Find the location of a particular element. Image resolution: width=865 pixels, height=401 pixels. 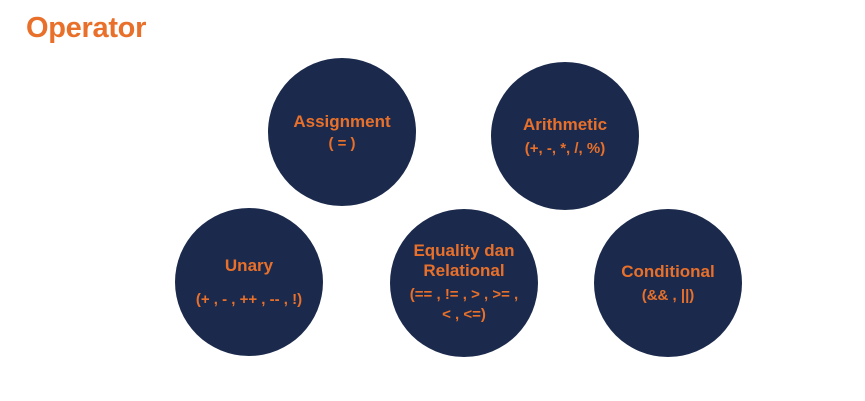

operator-circle-unary: Unary (+ , - , ++ , -- , !) is located at coordinates (249, 282).